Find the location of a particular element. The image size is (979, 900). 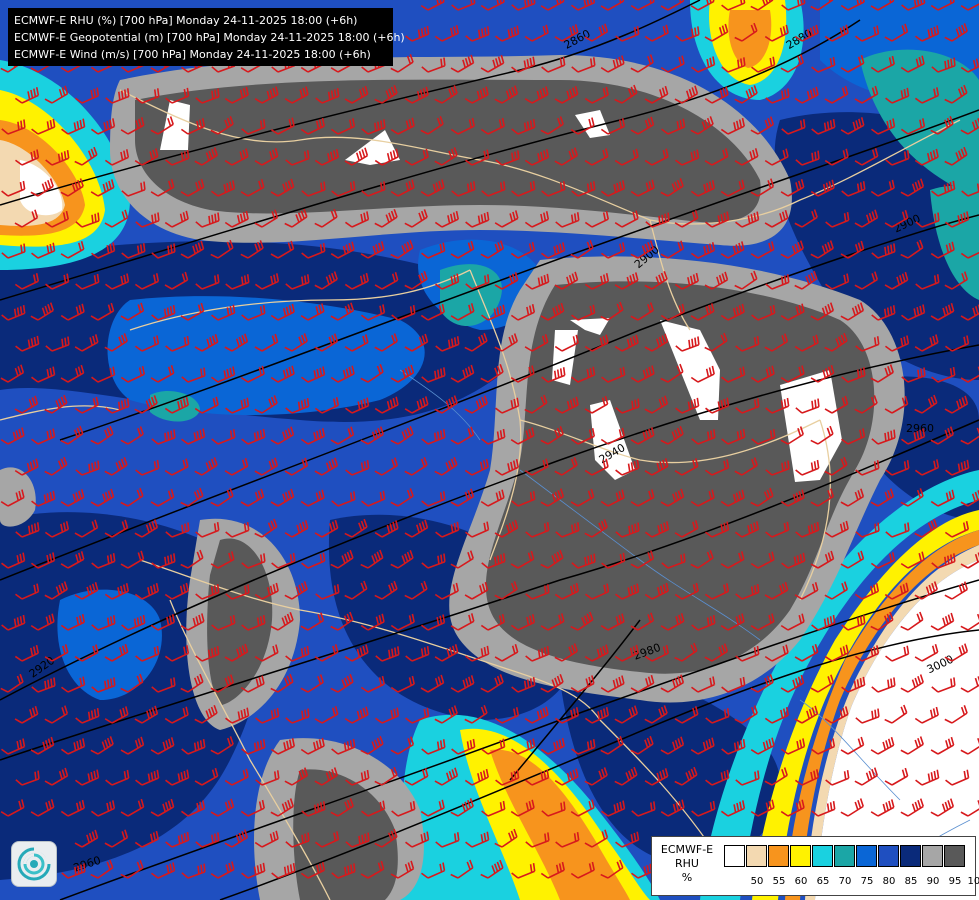

legend-tick-label: 85 is located at coordinates (911, 881).